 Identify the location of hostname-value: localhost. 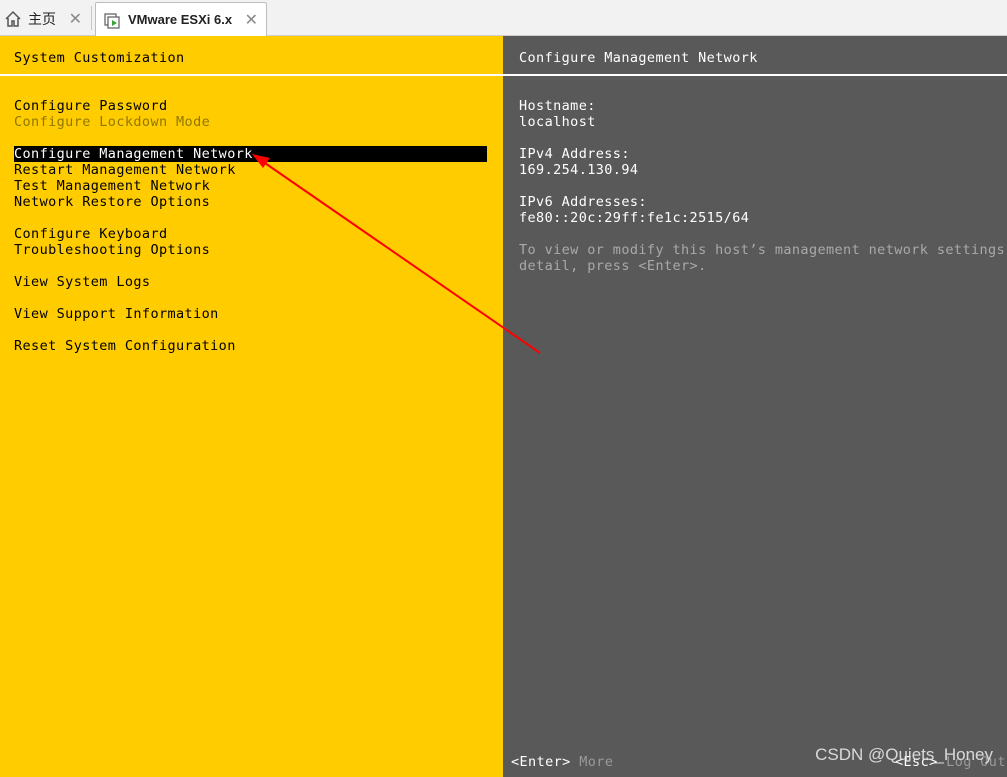
(557, 122).